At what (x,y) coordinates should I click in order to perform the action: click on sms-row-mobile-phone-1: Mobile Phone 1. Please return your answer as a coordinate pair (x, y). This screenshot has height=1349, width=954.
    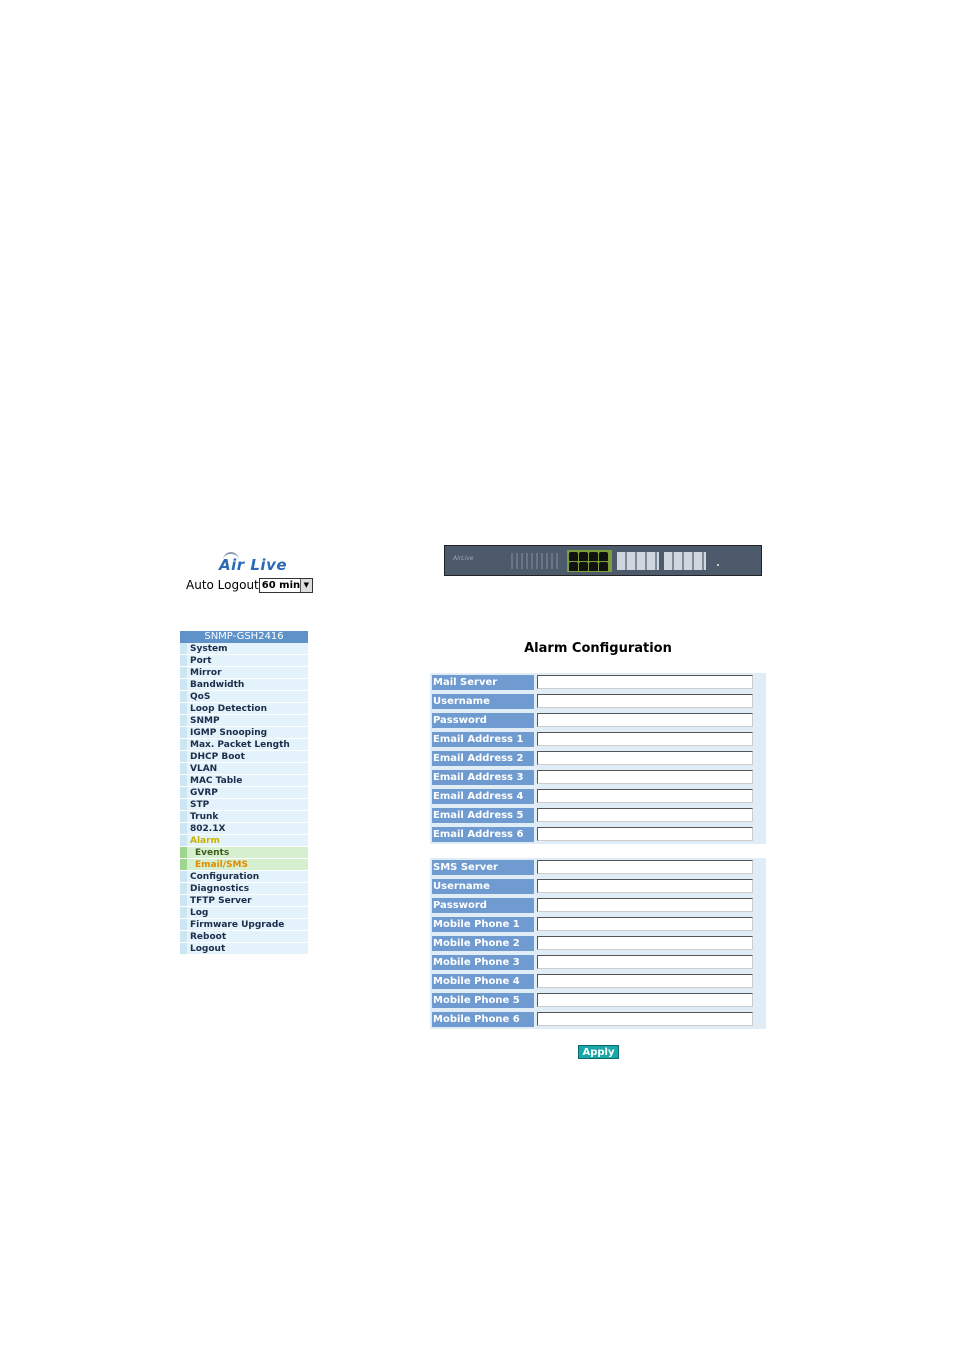
    Looking at the image, I should click on (598, 924).